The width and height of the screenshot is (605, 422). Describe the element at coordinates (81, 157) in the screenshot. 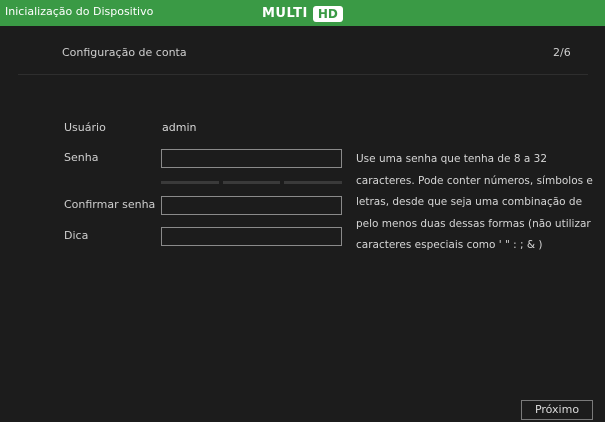

I see `password-label: Senha` at that location.